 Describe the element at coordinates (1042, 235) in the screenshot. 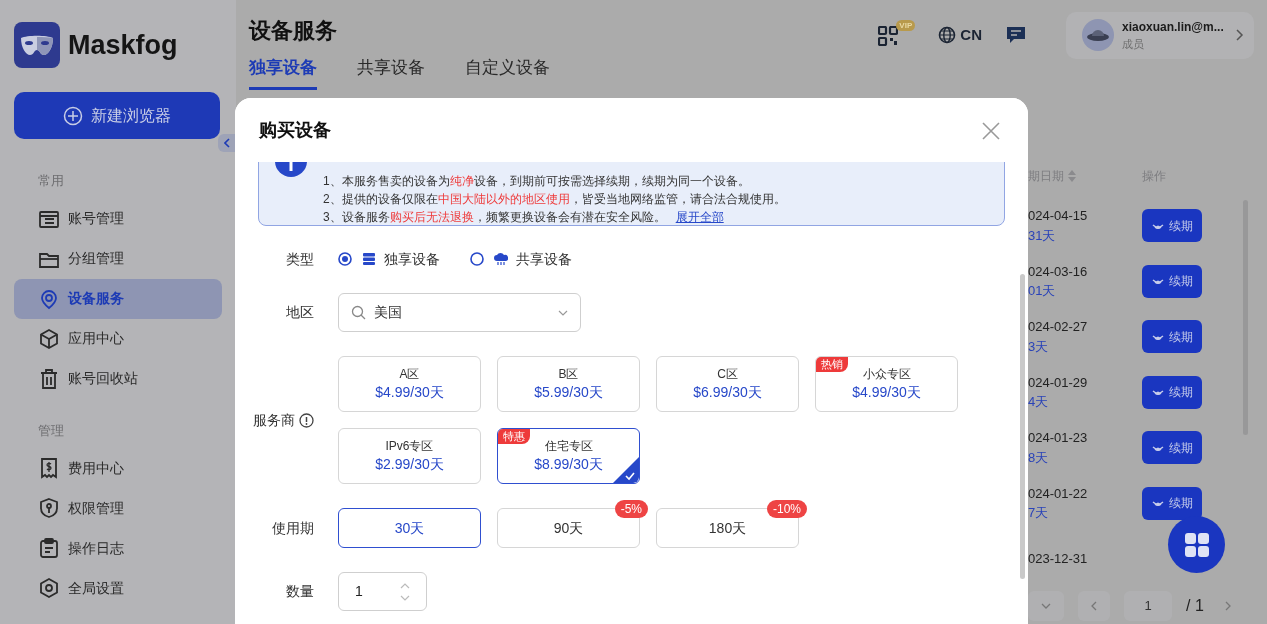

I see `days-left-text: 31天` at that location.